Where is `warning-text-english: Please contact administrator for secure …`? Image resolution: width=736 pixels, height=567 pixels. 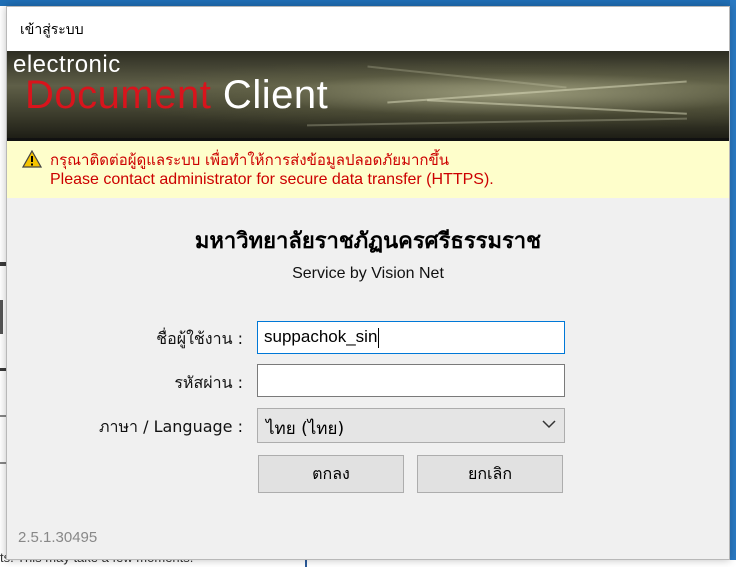
warning-text-english: Please contact administrator for secure … is located at coordinates (272, 179).